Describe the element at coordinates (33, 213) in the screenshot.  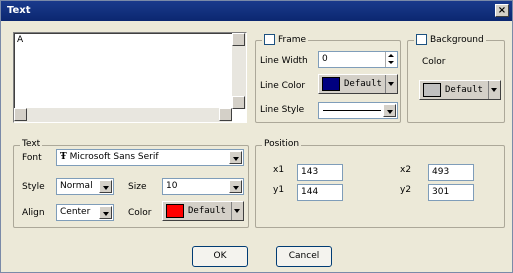
I see `align-label: Align` at that location.